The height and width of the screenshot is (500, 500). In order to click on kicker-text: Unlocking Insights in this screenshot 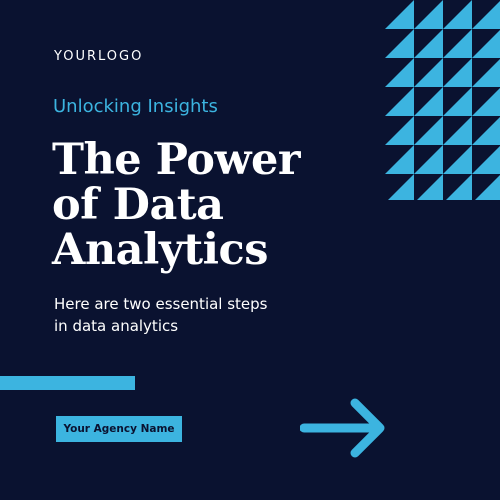, I will do `click(135, 106)`.